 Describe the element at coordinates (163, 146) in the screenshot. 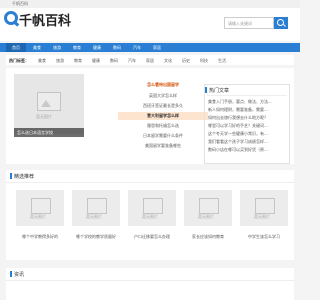

I see `featured-list-item: 美国留学要准备哪些` at that location.